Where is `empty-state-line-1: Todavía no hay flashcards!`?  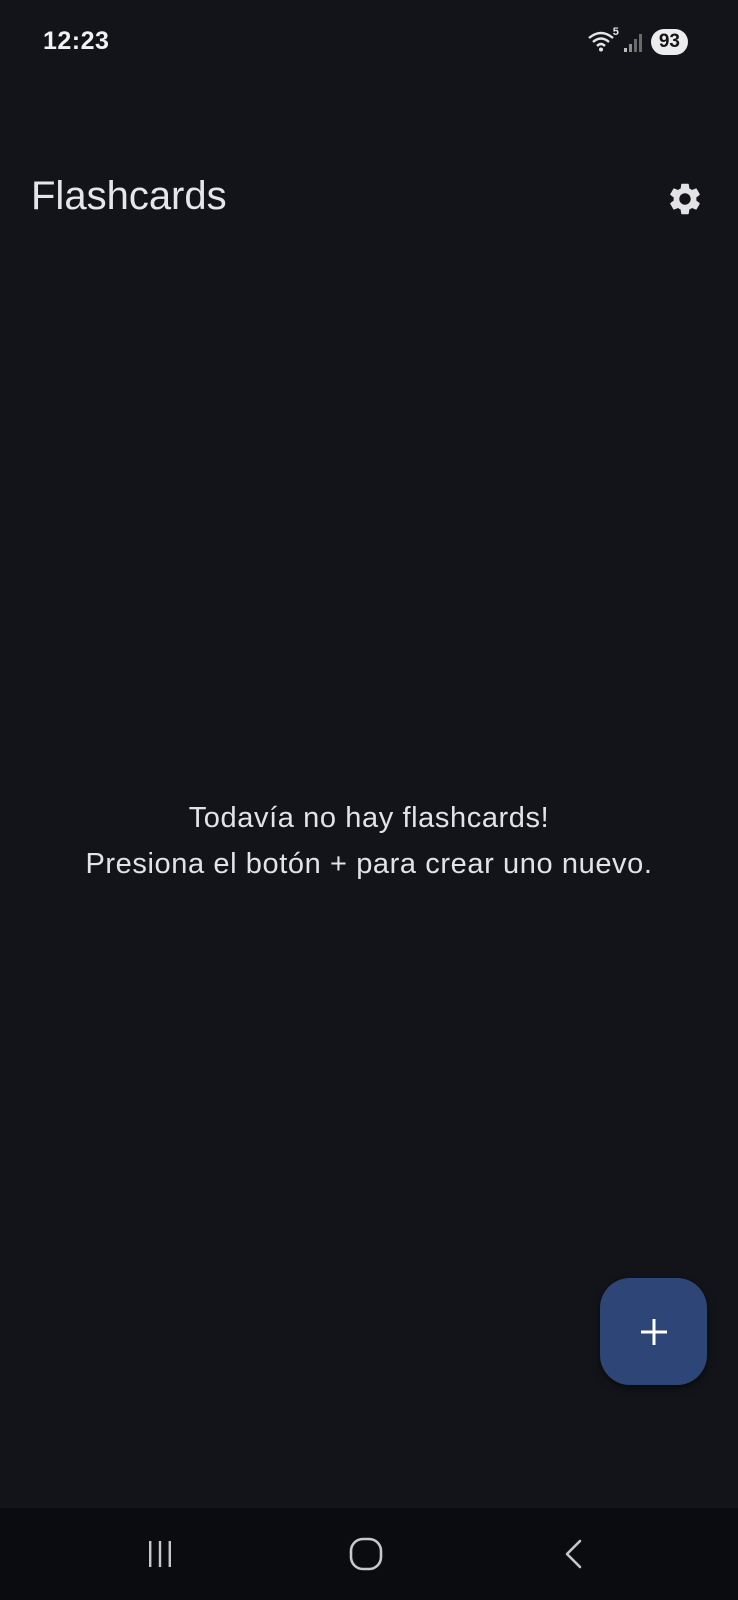 empty-state-line-1: Todavía no hay flashcards! is located at coordinates (369, 818).